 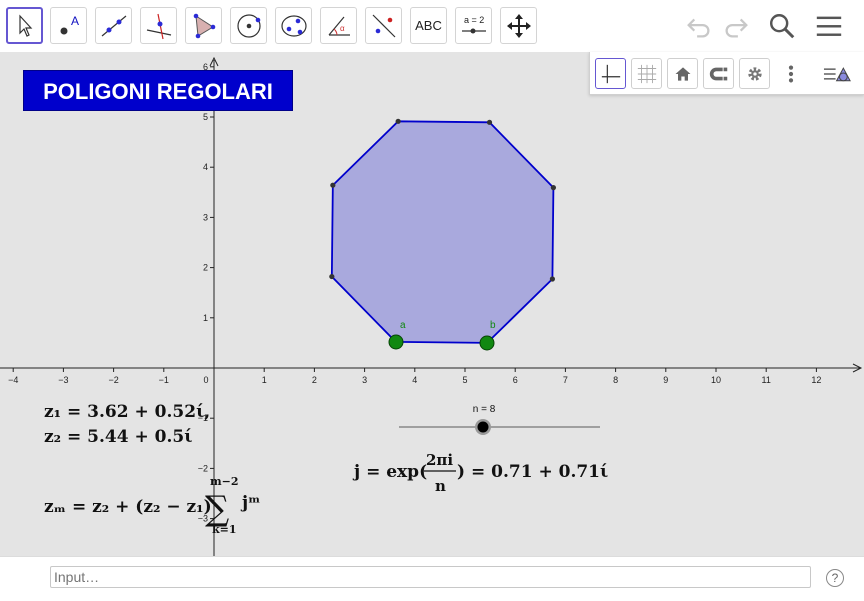 I want to click on algebra-input, so click(x=430, y=577).